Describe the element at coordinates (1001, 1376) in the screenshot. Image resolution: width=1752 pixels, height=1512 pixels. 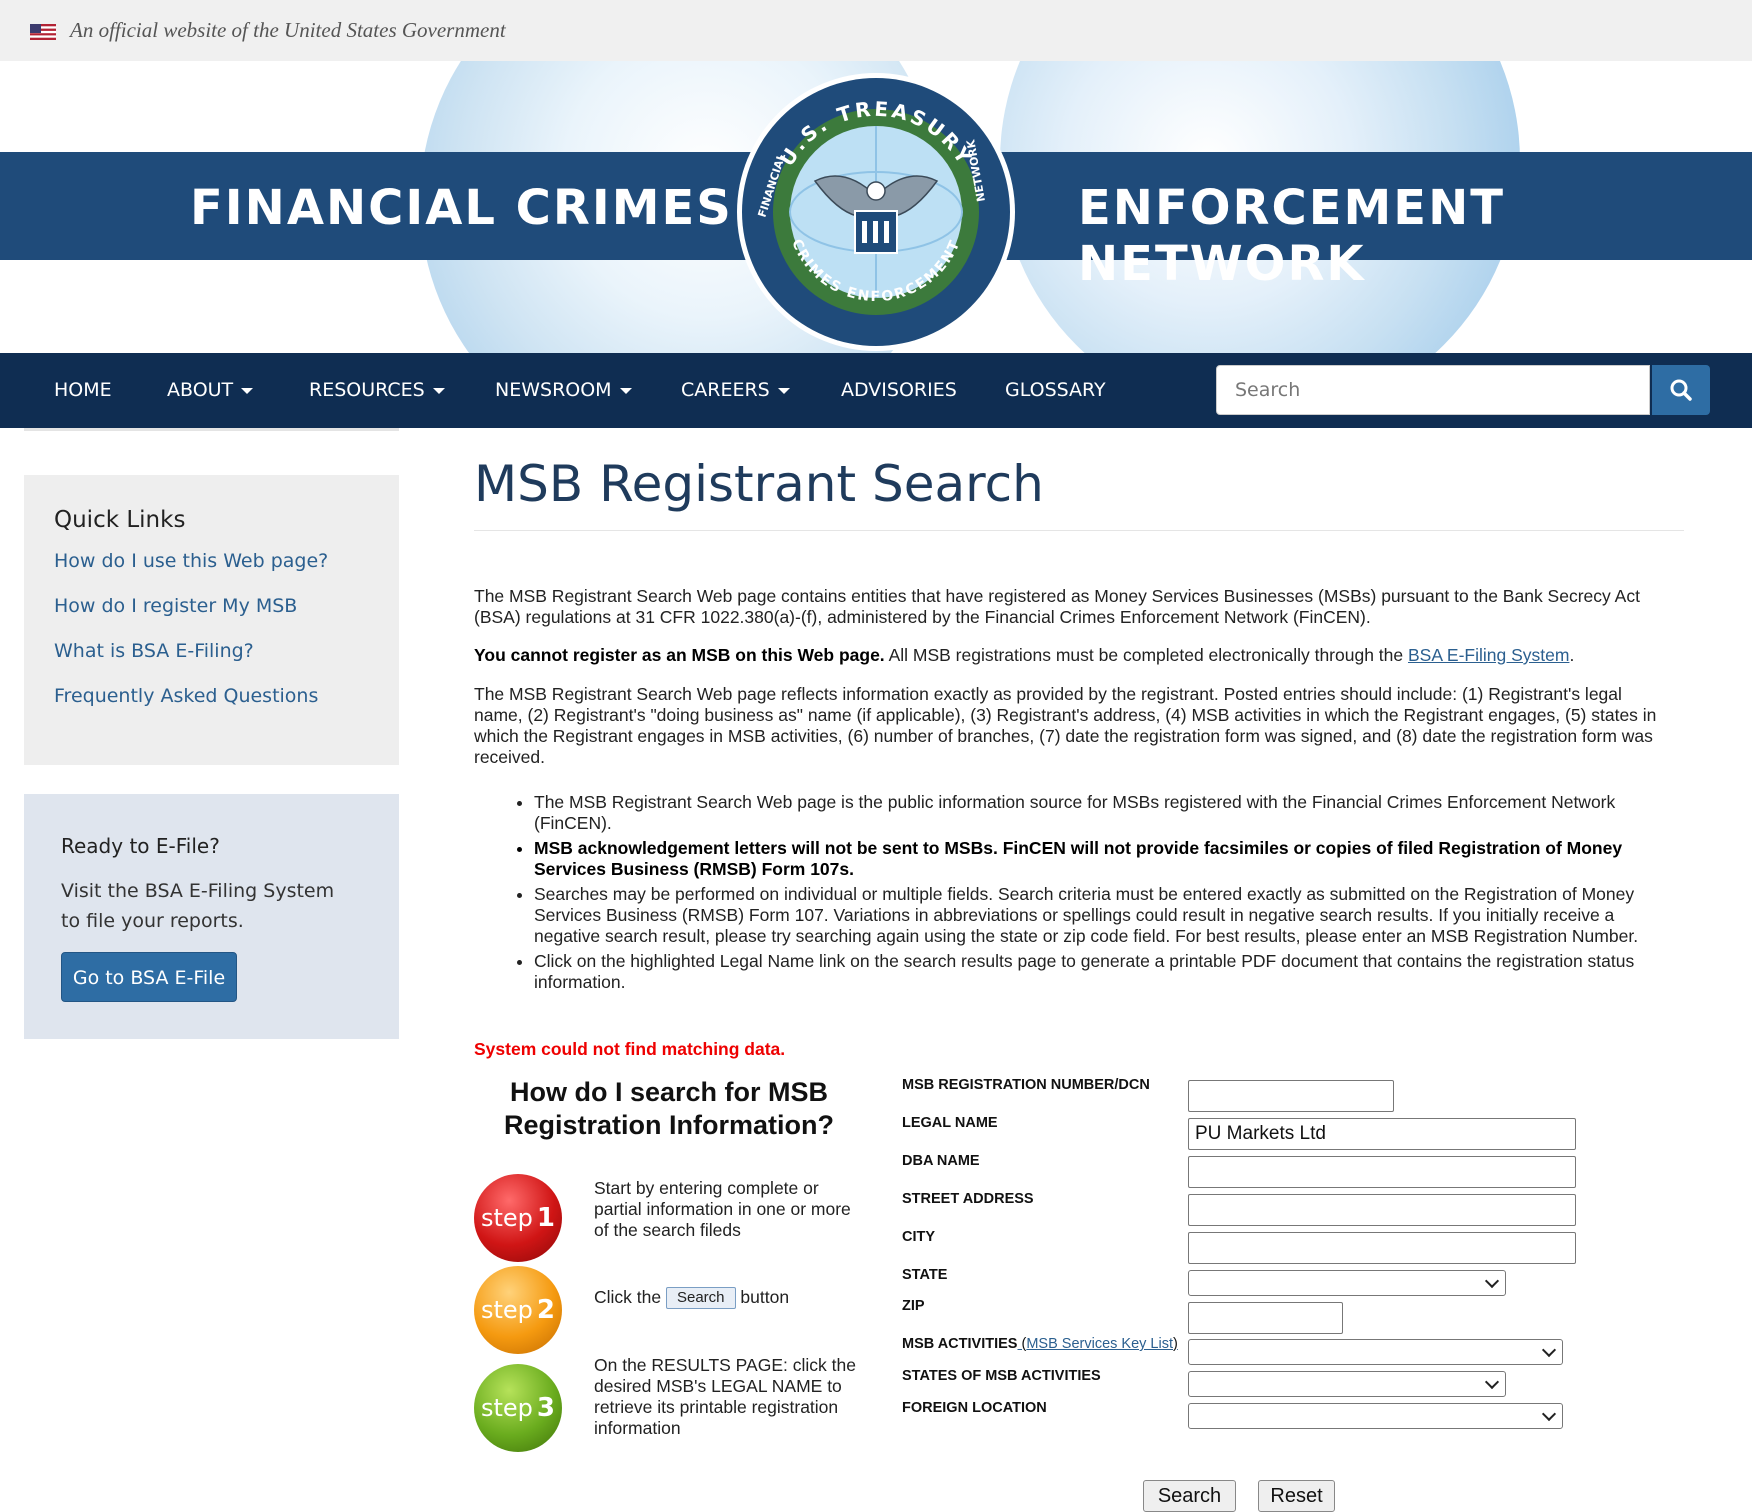
I see `states-of-activities-label: STATES OF MSB ACTIVITIES` at that location.